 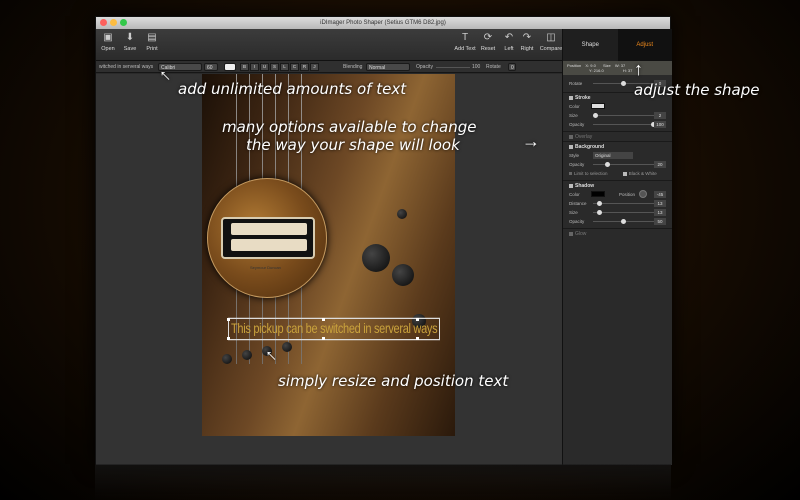 I want to click on annotation-resize: simply resize and position text, so click(x=393, y=381).